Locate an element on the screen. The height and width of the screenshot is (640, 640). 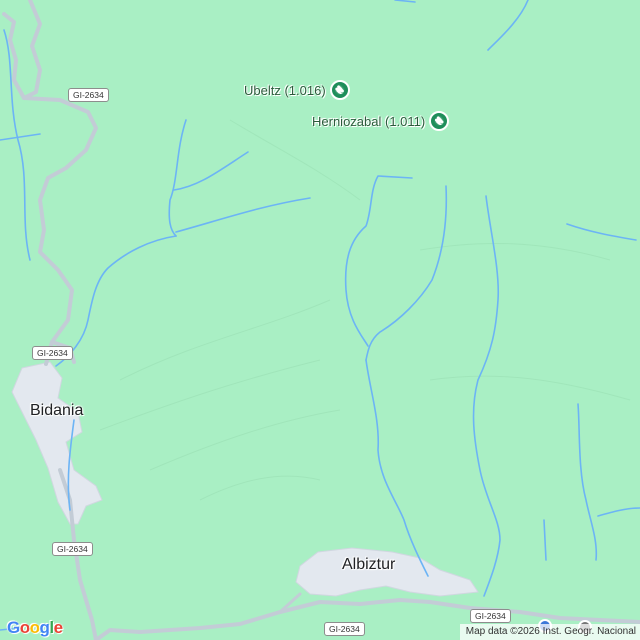
peak-herniozabal: Herniozabal (1.011) ♣ is located at coordinates (381, 121).